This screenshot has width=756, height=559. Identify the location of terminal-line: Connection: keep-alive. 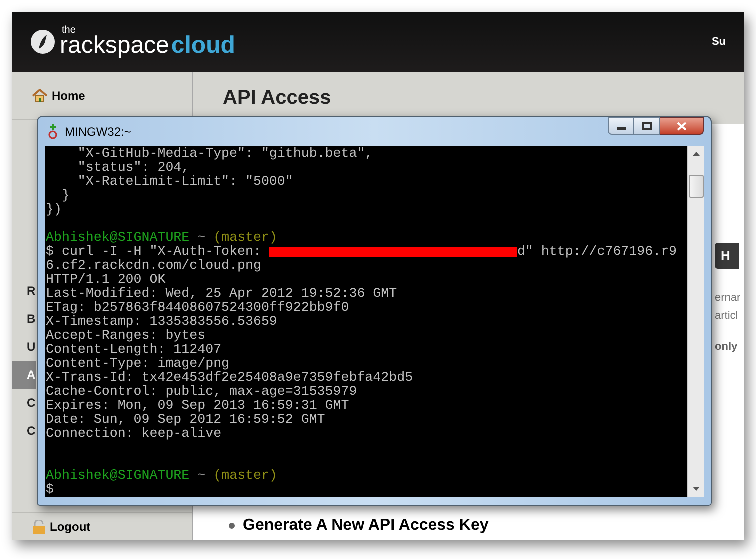
(134, 434).